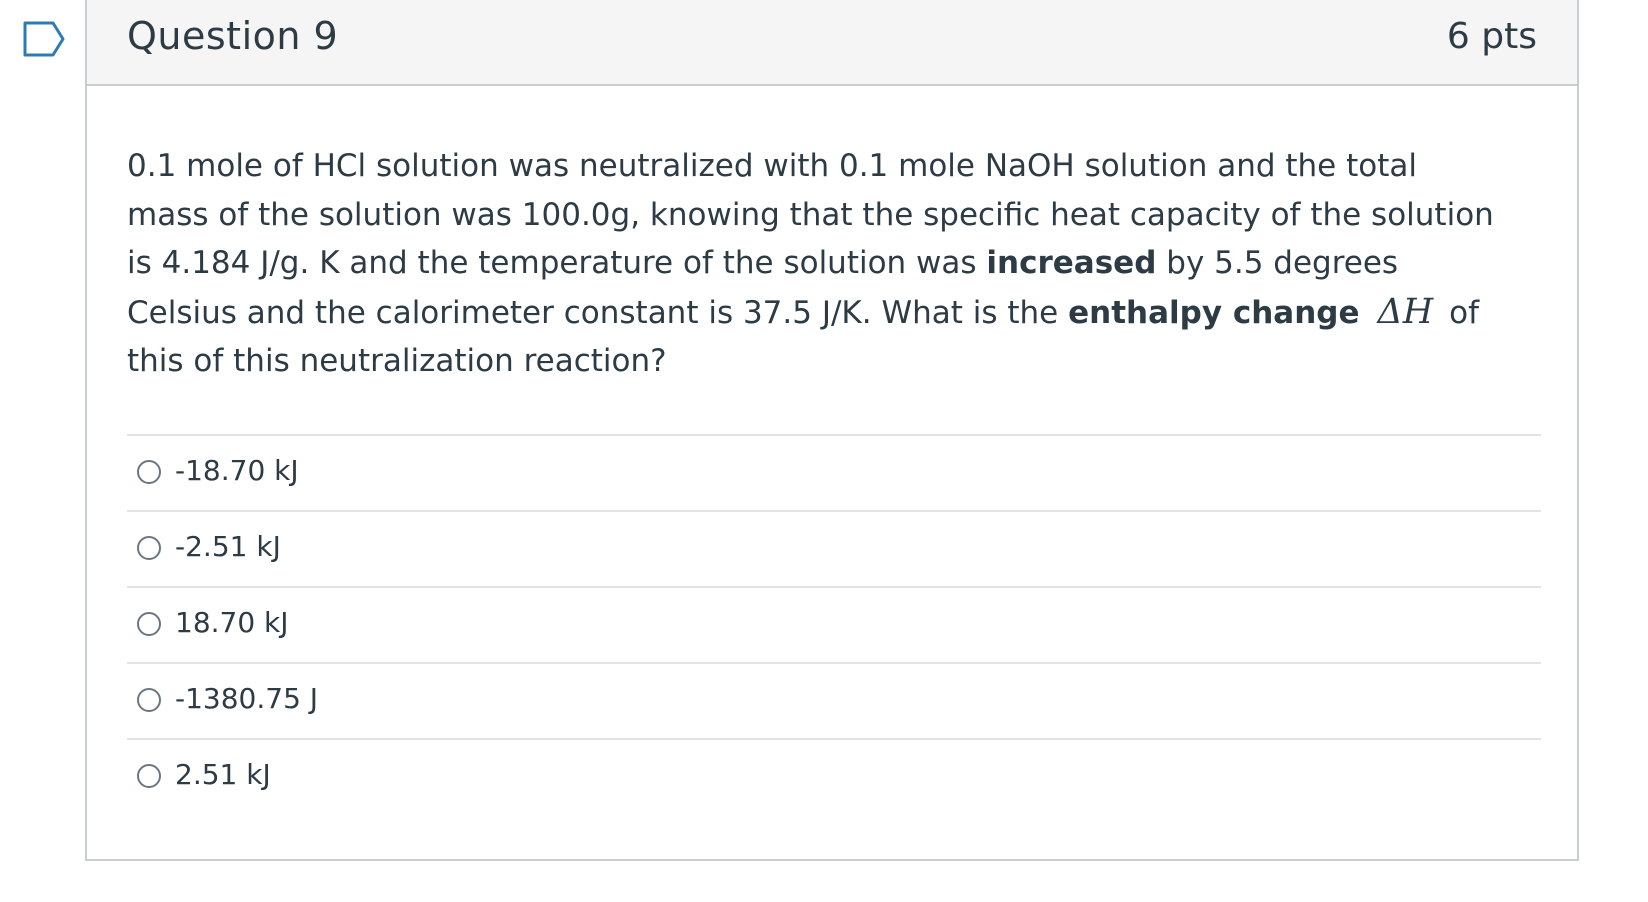 The image size is (1648, 902). What do you see at coordinates (834, 548) in the screenshot?
I see `answer-option: -2.51 kJ` at bounding box center [834, 548].